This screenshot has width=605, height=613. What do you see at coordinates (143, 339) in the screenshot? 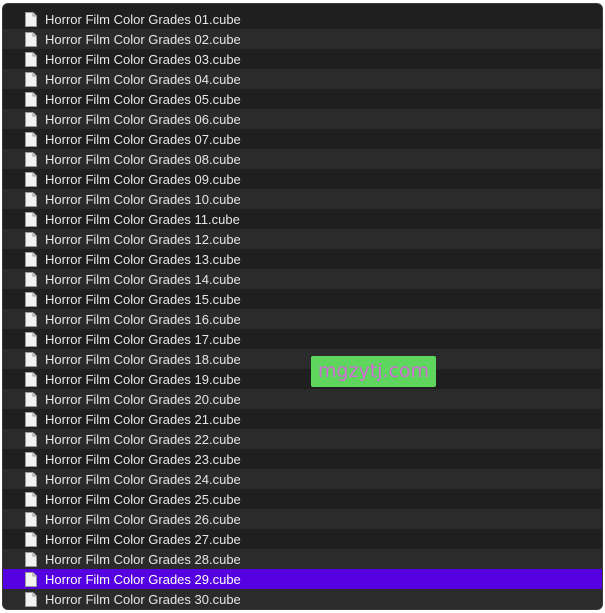
I see `file-name: Horror Film Color Grades 17.cube` at bounding box center [143, 339].